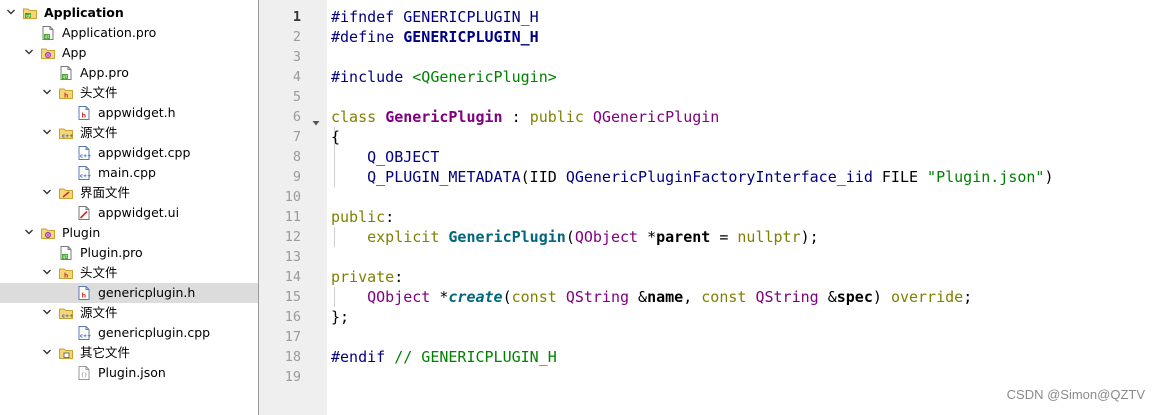  I want to click on code-token: spec, so click(854, 297).